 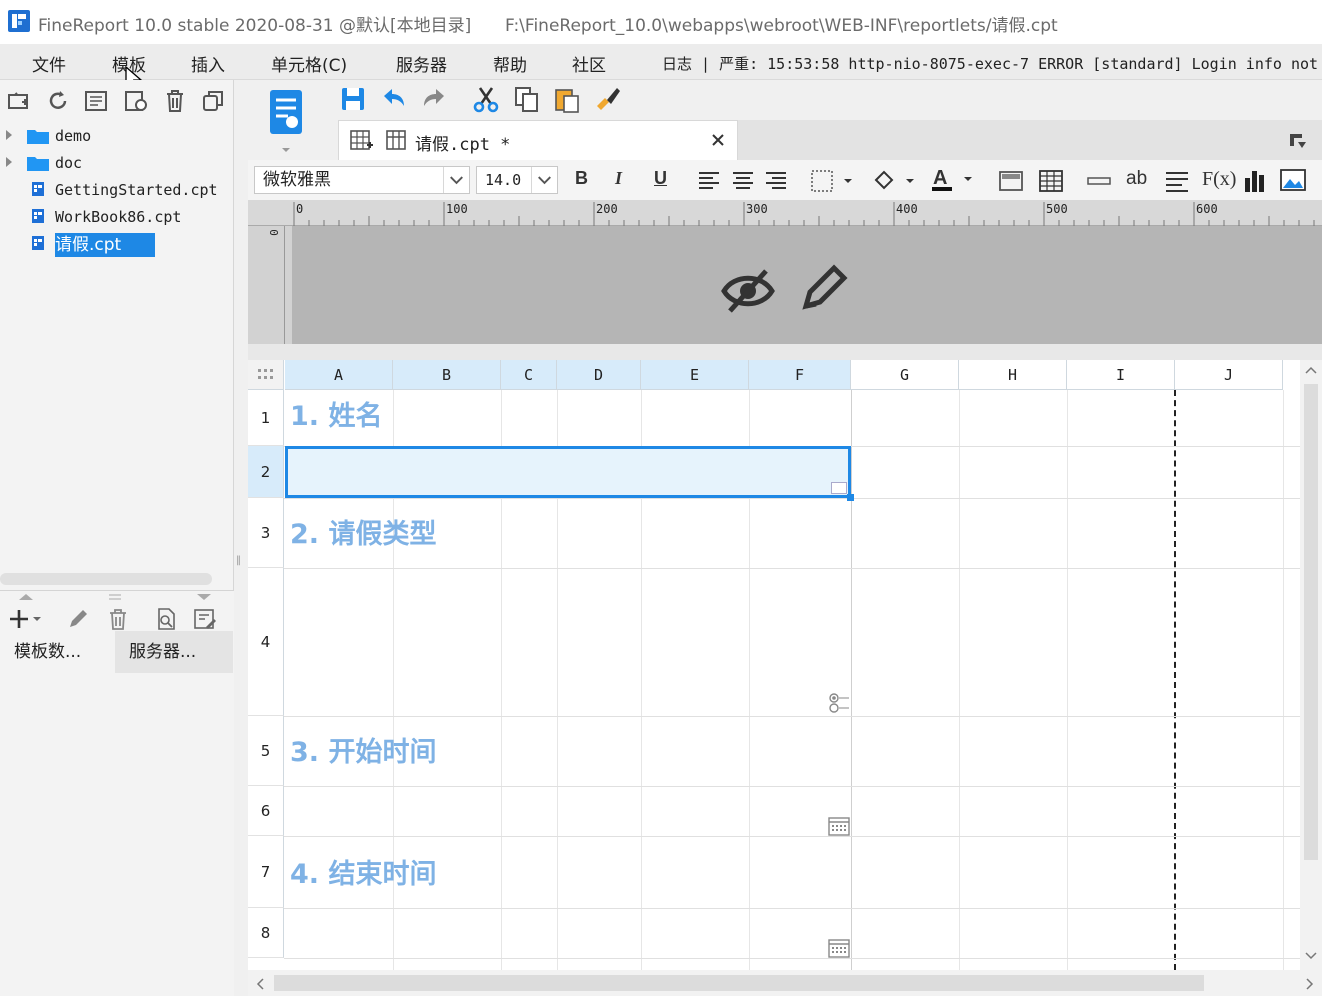 I want to click on scroll-down-icon, so click(x=1311, y=956).